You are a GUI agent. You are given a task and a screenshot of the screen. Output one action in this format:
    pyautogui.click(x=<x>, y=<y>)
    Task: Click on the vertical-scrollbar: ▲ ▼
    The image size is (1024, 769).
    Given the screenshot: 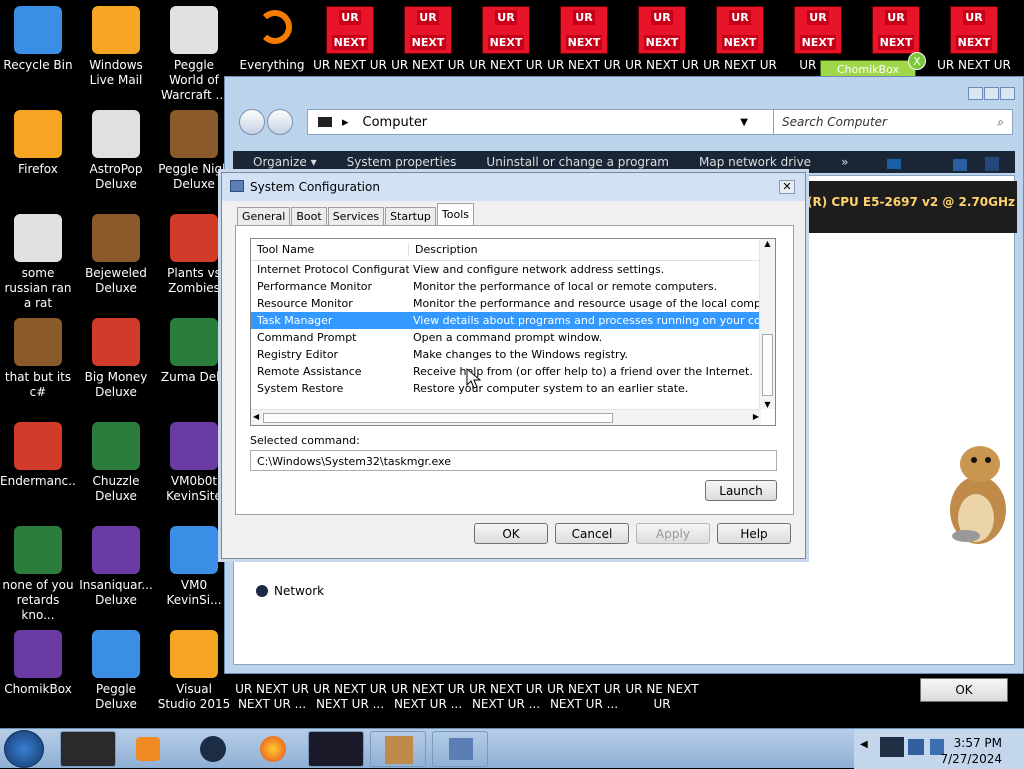 What is the action you would take?
    pyautogui.click(x=767, y=324)
    